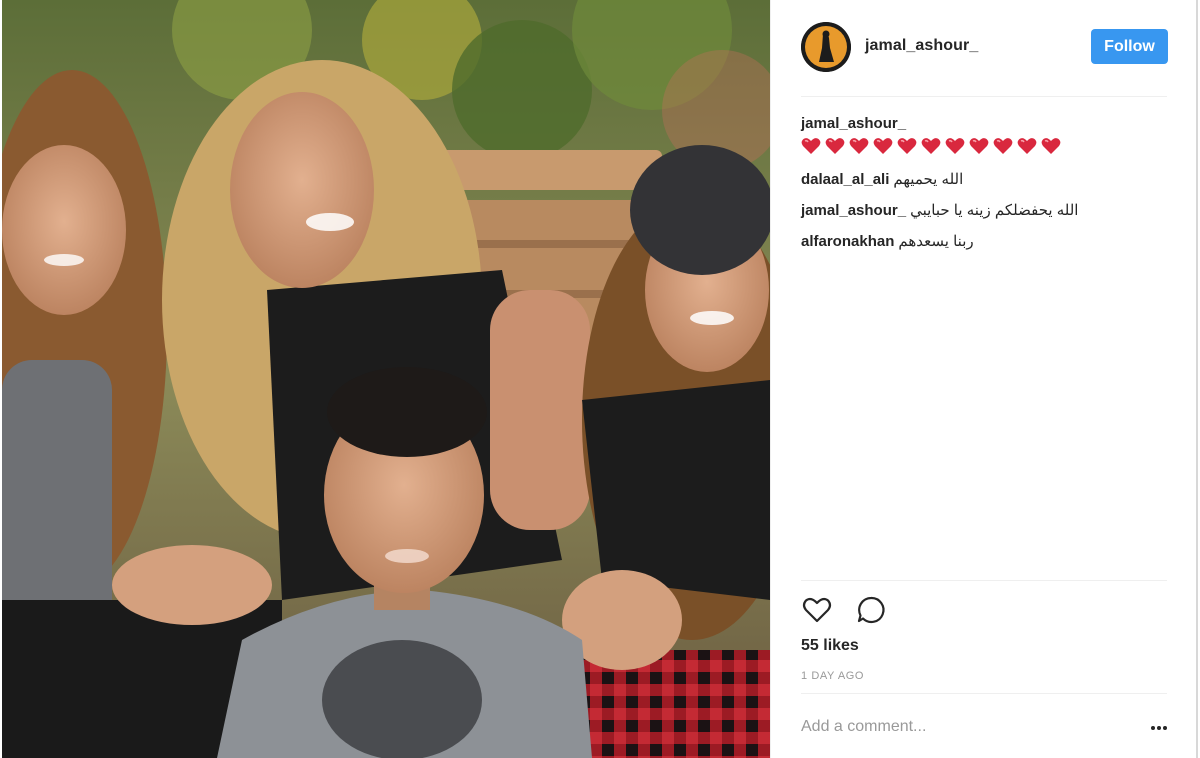 Image resolution: width=1200 pixels, height=758 pixels. I want to click on post-timestamp: 1 DAY AGO, so click(832, 676).